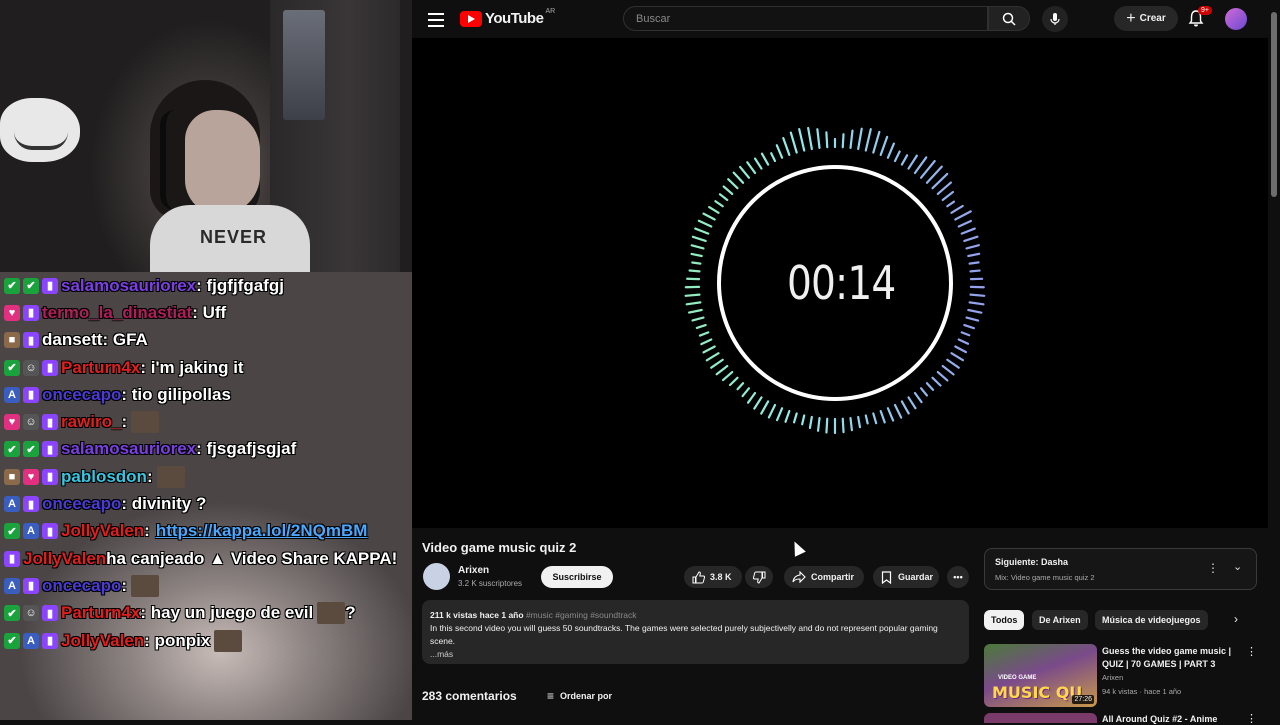 The height and width of the screenshot is (725, 1280). I want to click on webcam-feed: NEVER, so click(206, 136).